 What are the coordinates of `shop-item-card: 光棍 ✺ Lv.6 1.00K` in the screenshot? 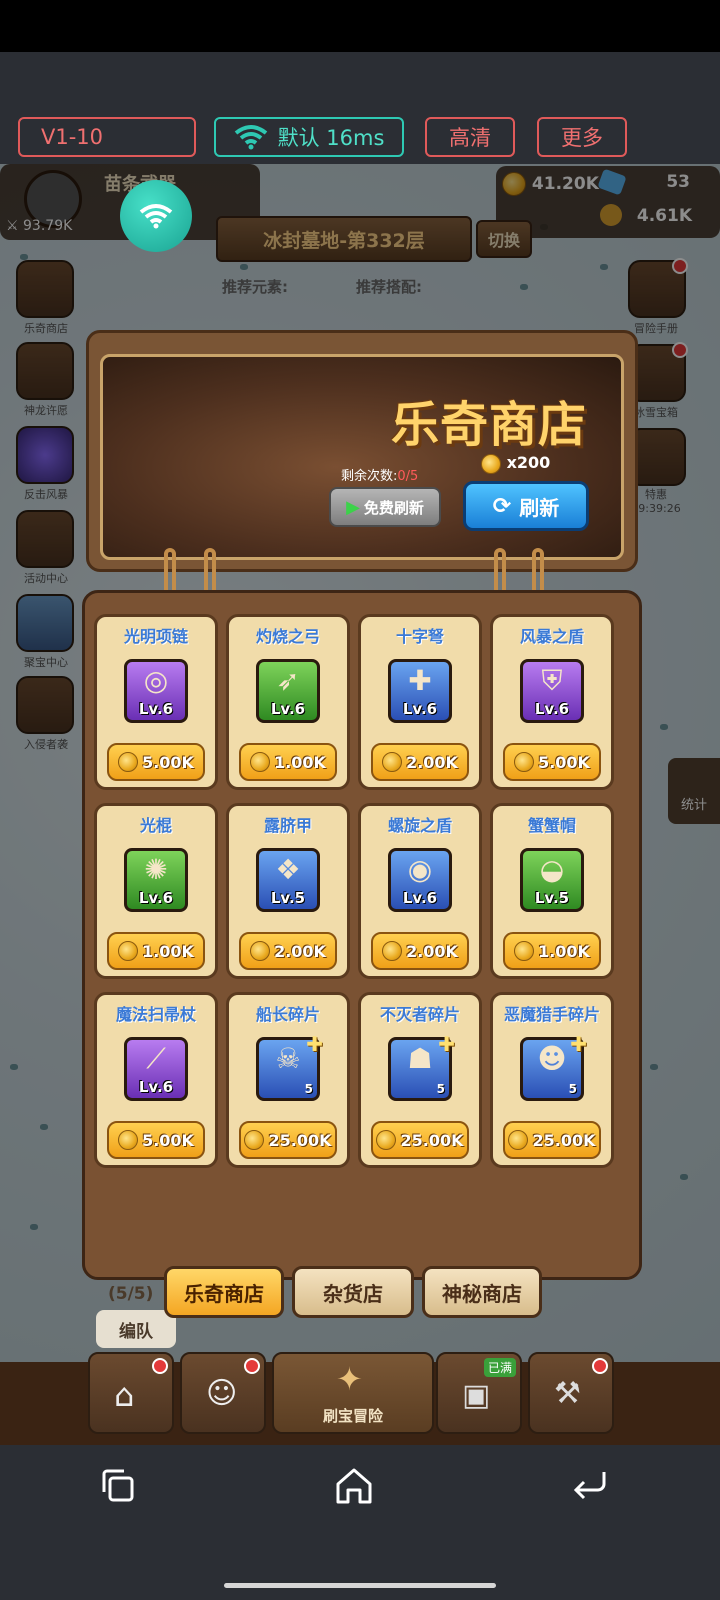 It's located at (156, 891).